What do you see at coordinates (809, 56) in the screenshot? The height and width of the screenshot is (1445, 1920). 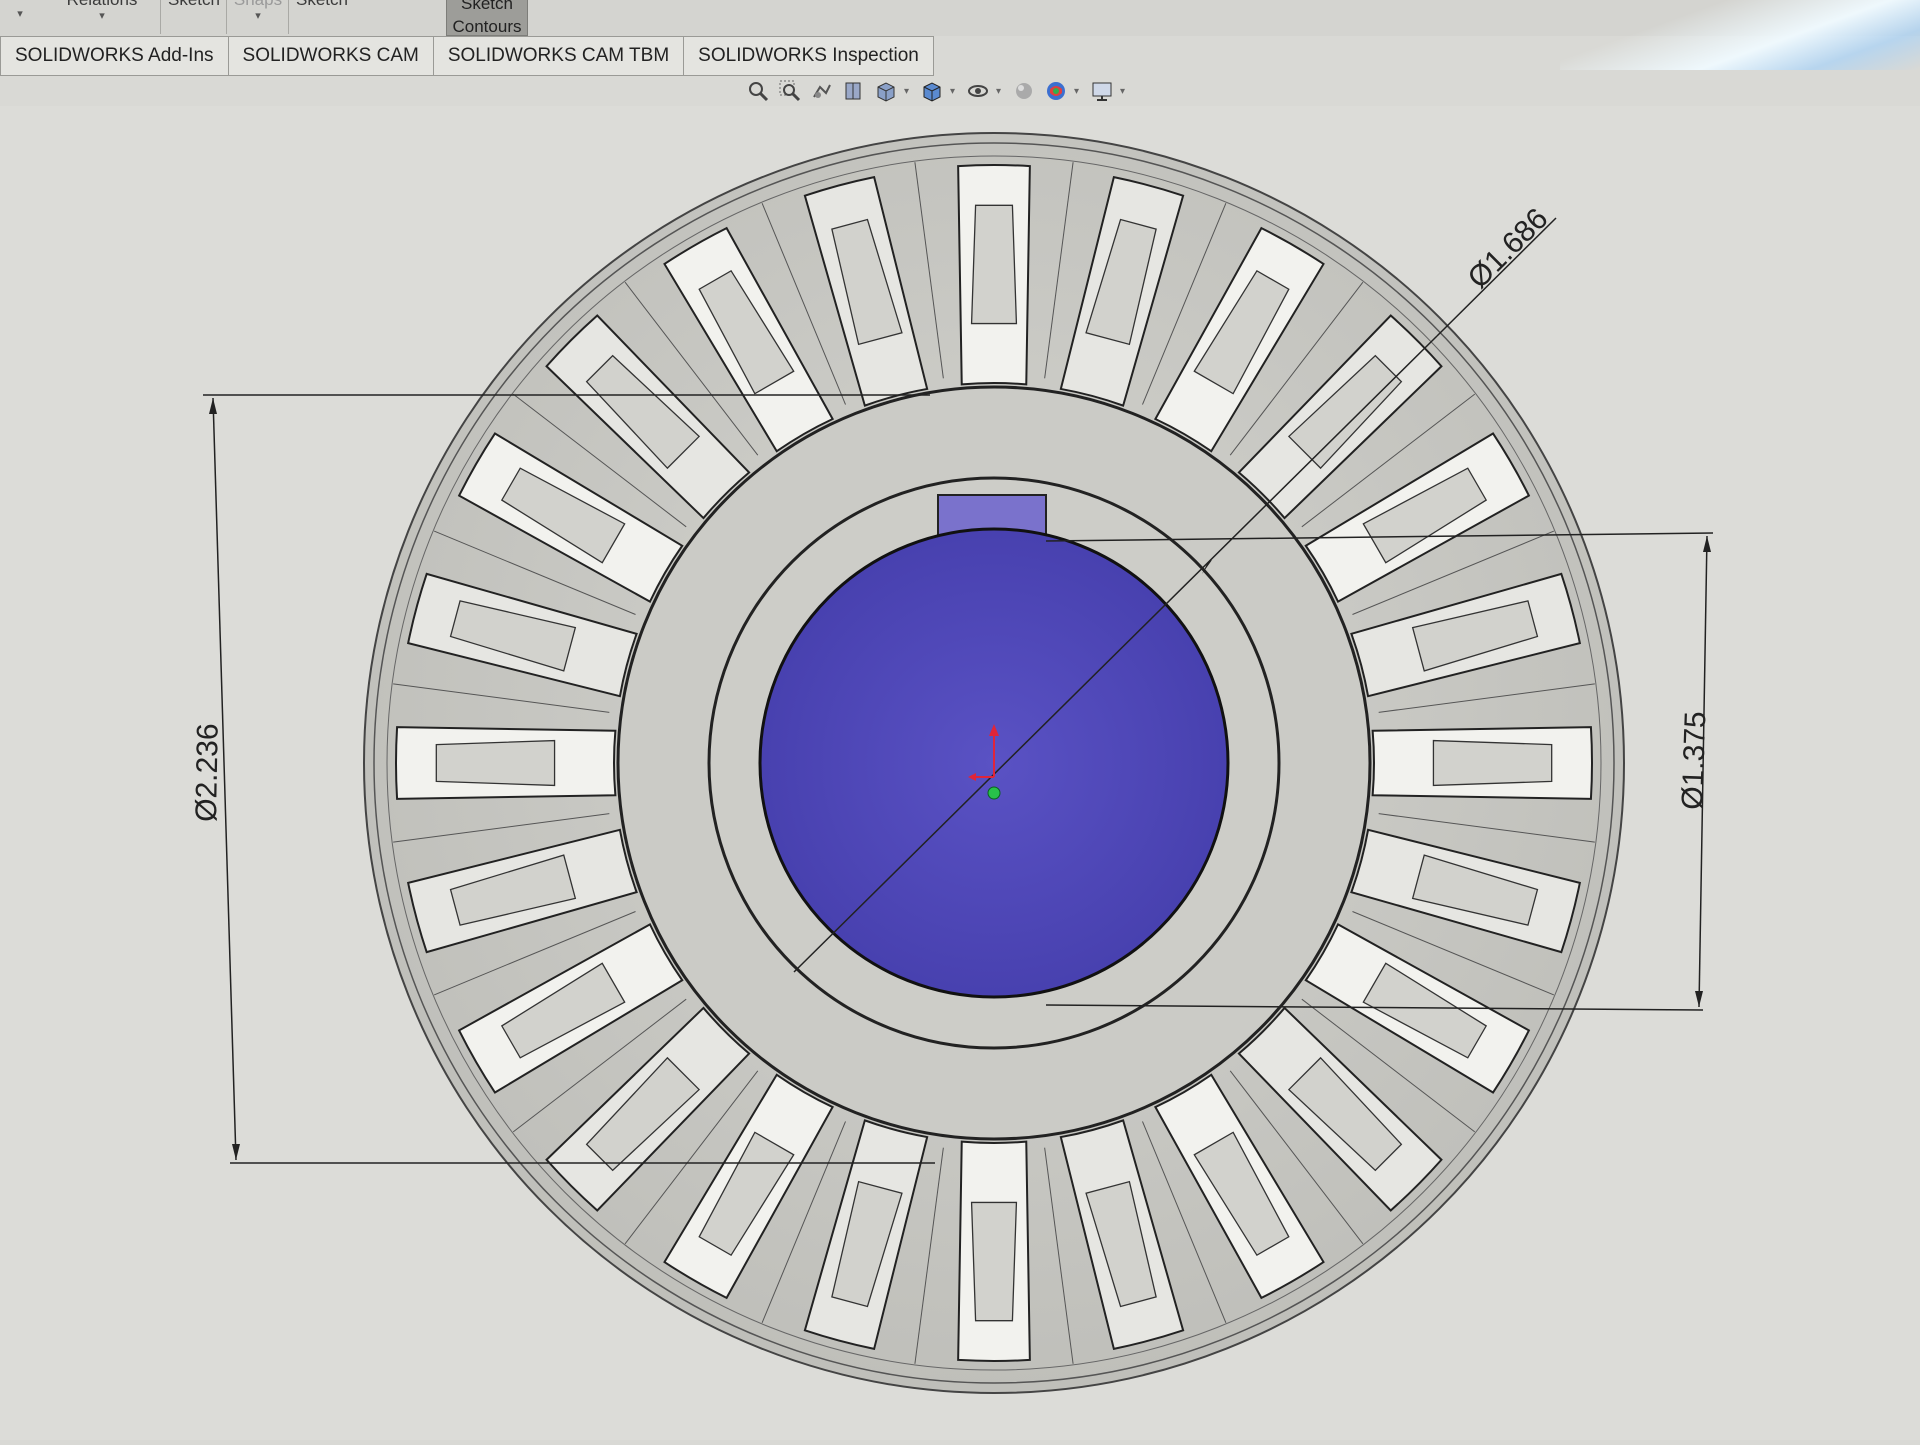 I see `tab-solidworks-inspection: SOLIDWORKS Inspection` at bounding box center [809, 56].